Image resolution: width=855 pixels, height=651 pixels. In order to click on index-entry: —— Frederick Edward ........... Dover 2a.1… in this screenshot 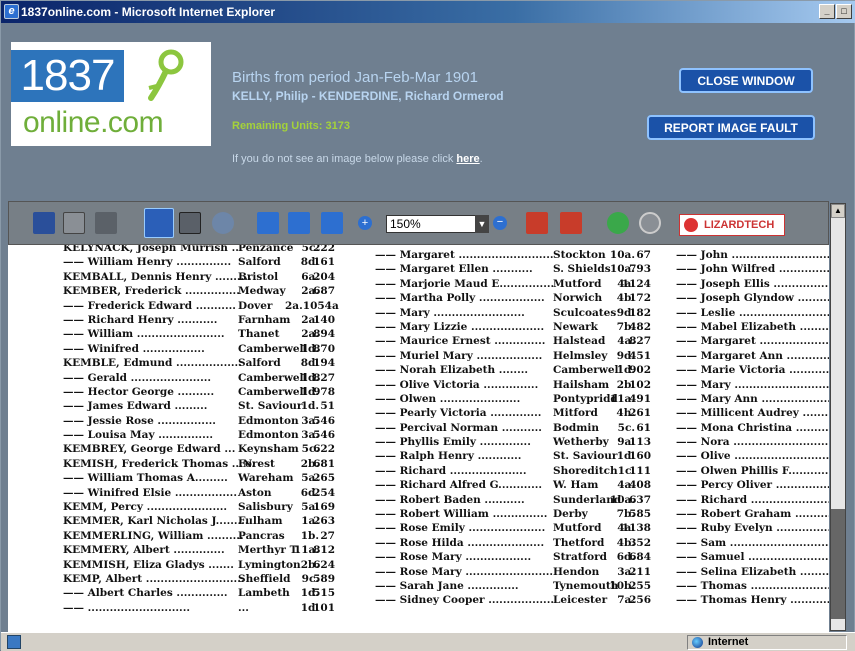, I will do `click(201, 306)`.